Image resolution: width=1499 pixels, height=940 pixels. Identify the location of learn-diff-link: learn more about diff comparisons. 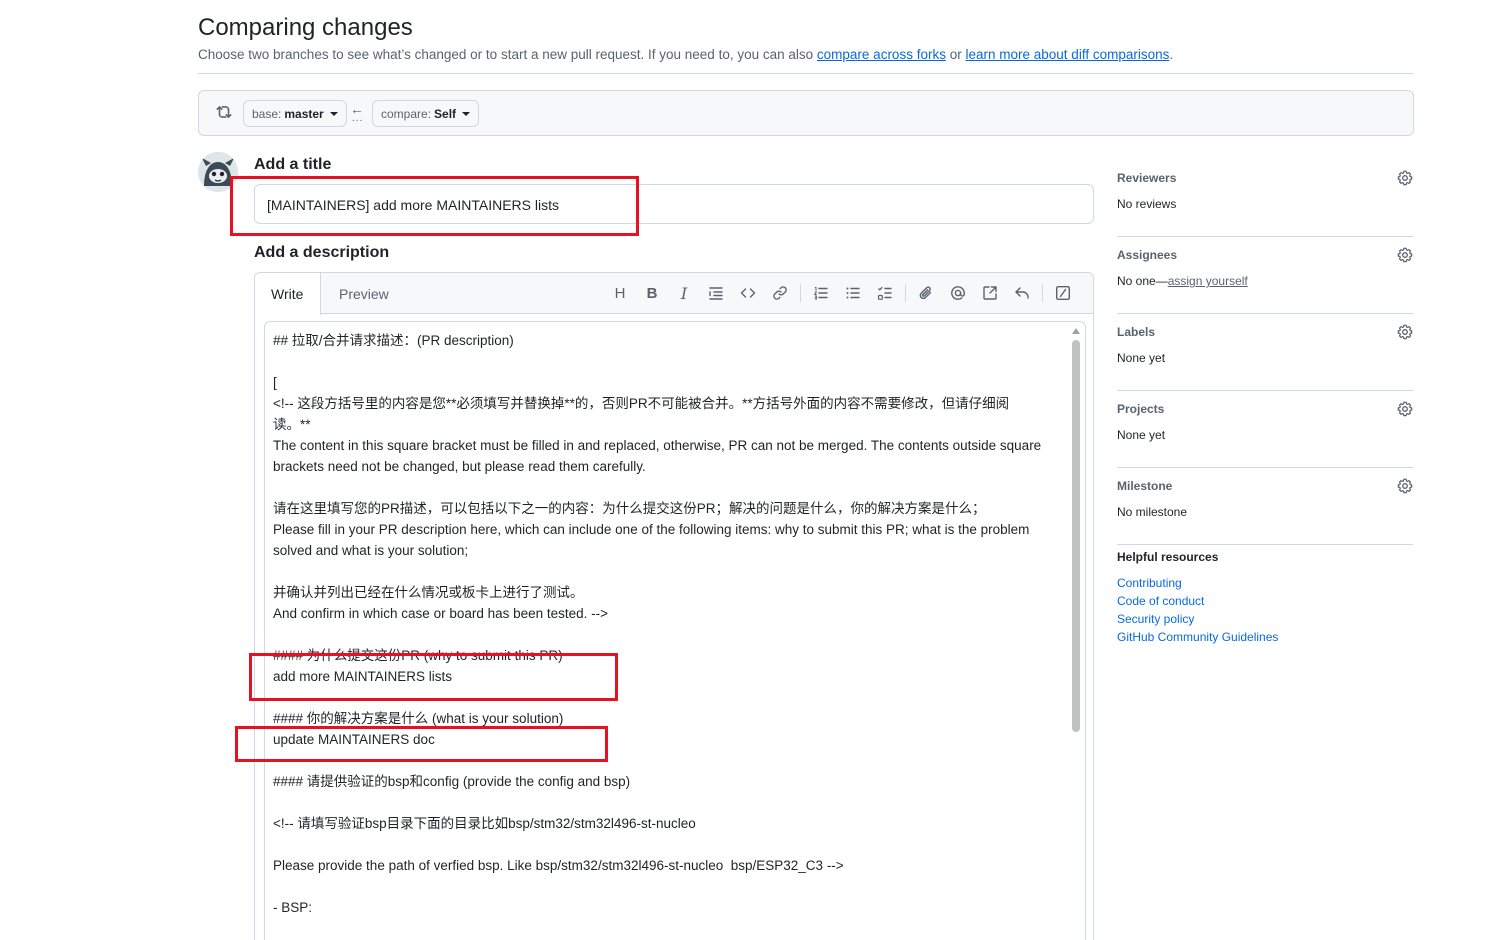
(1068, 54).